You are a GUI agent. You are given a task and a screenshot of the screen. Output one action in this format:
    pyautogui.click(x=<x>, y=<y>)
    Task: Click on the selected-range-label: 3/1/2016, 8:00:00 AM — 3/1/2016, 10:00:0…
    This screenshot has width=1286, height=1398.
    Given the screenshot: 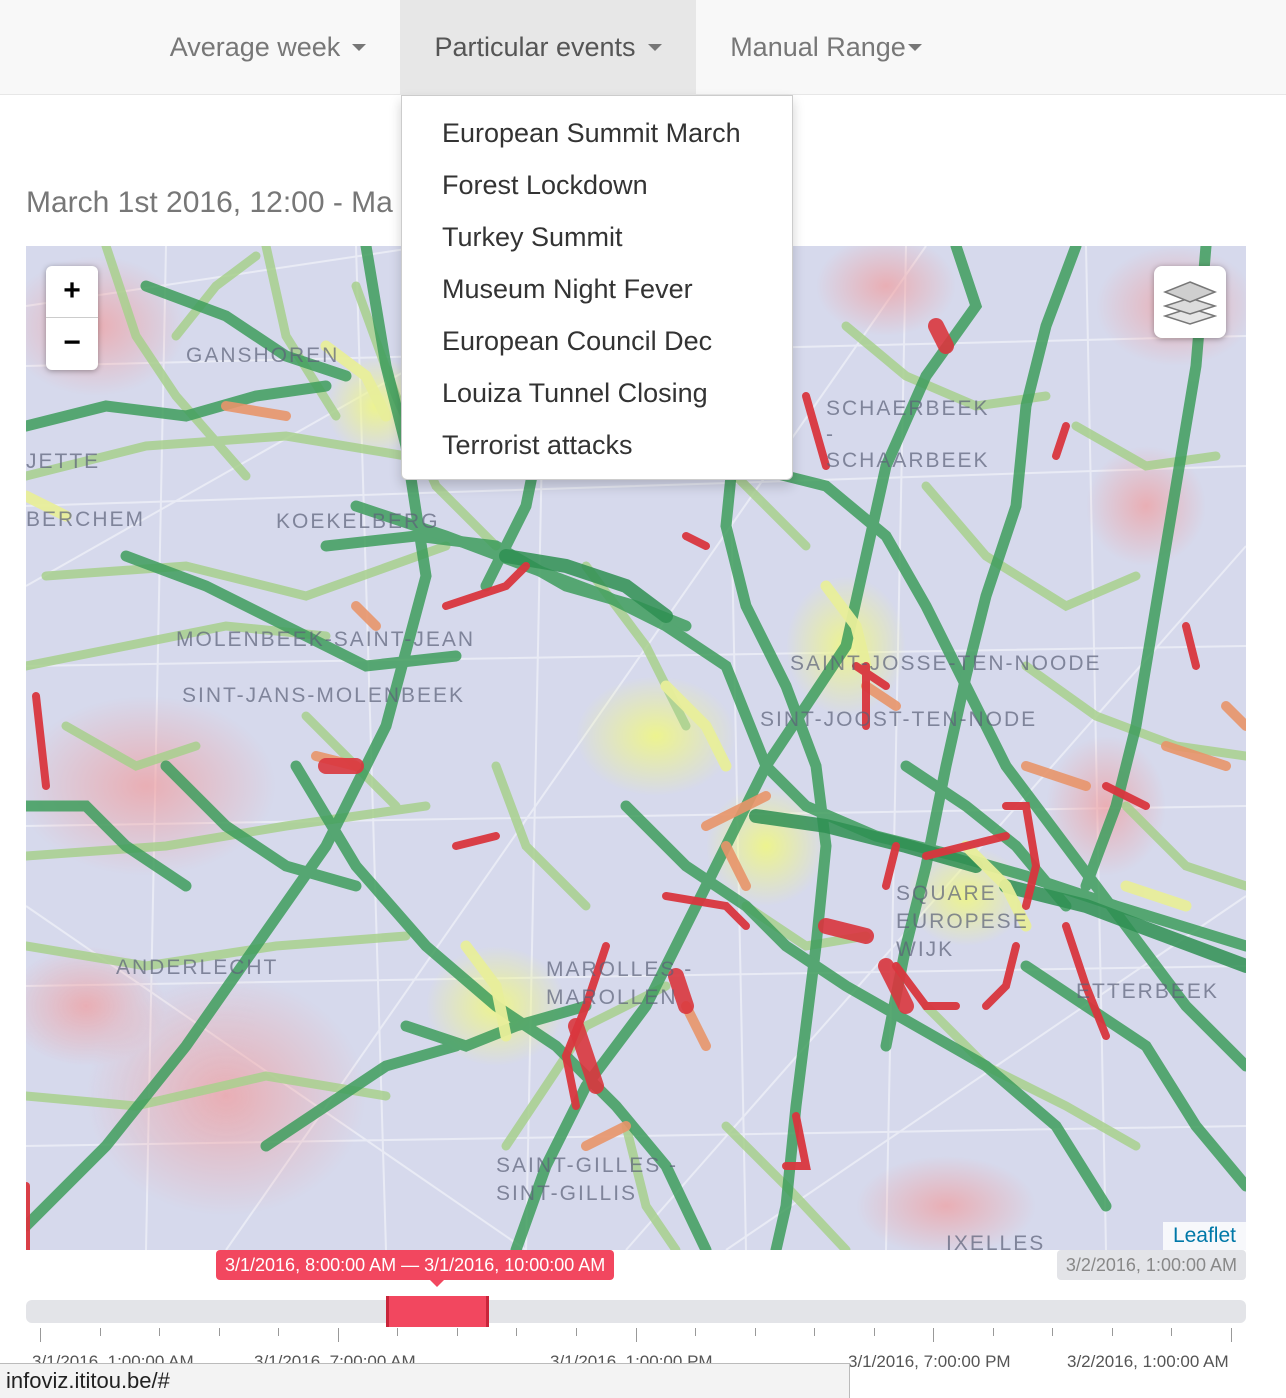 What is the action you would take?
    pyautogui.click(x=415, y=1268)
    